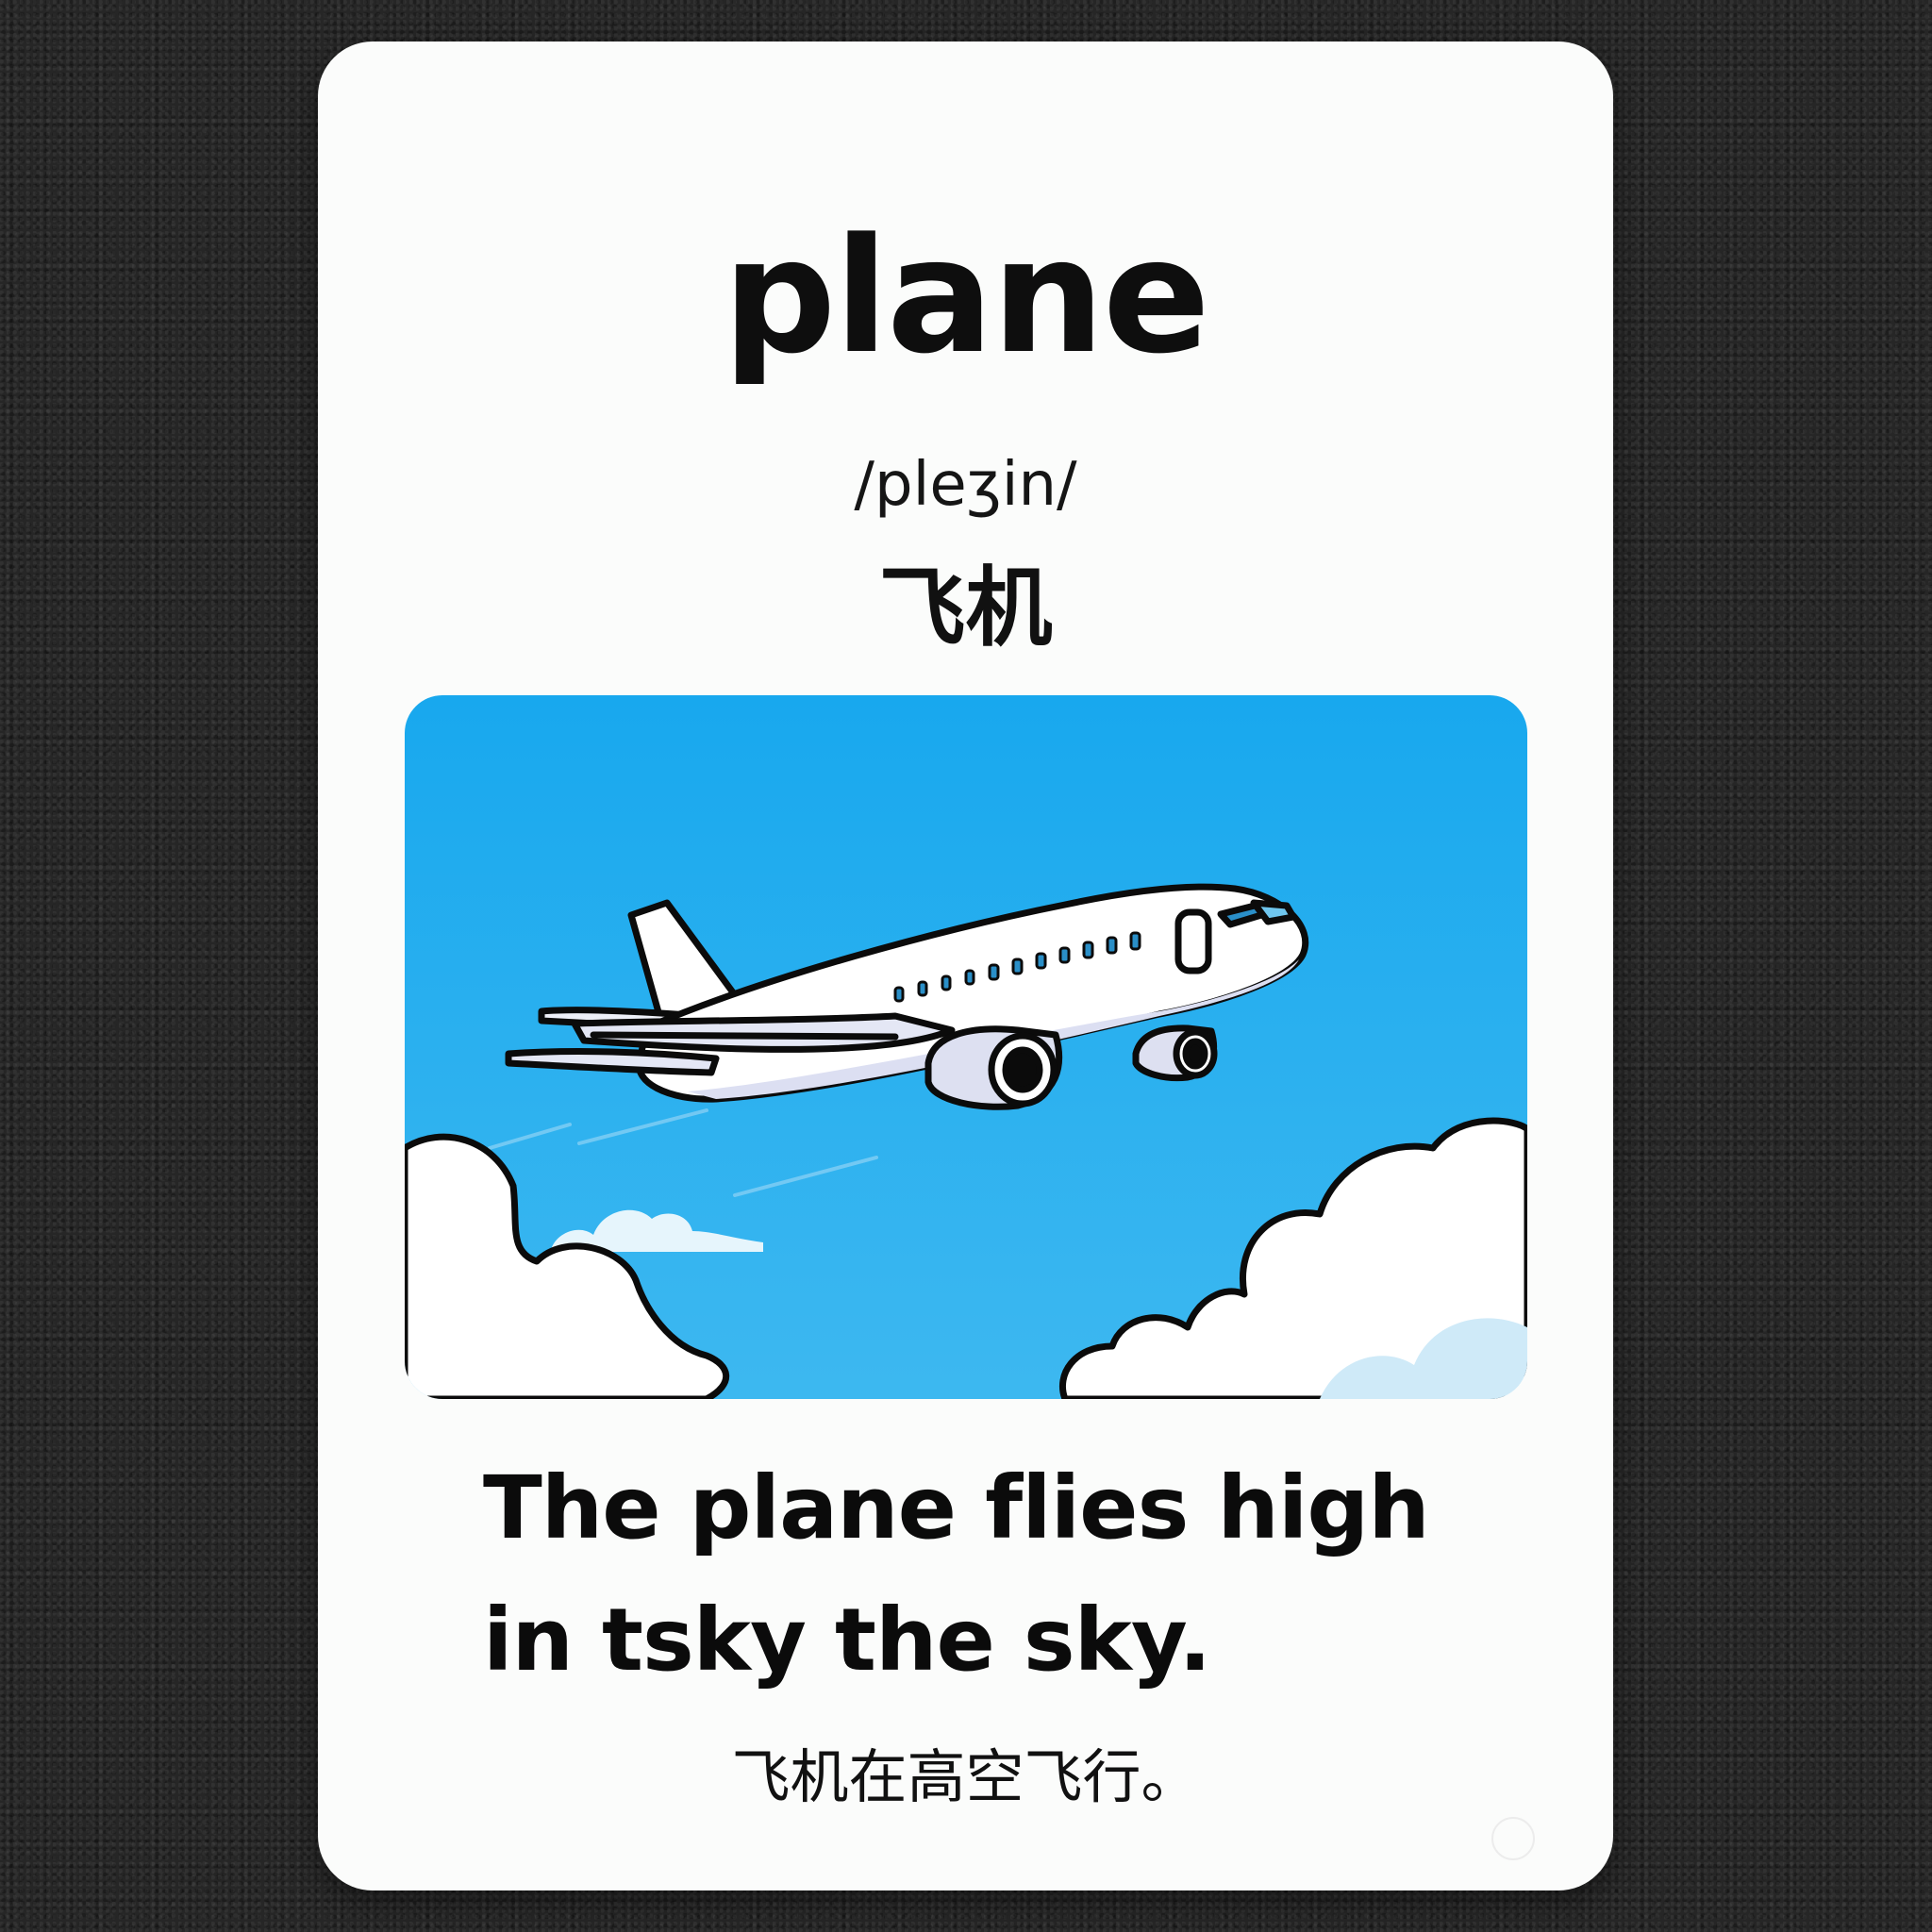 This screenshot has height=1932, width=1932. What do you see at coordinates (965, 1777) in the screenshot?
I see `sentence-translation: 飞机在高空飞行。` at bounding box center [965, 1777].